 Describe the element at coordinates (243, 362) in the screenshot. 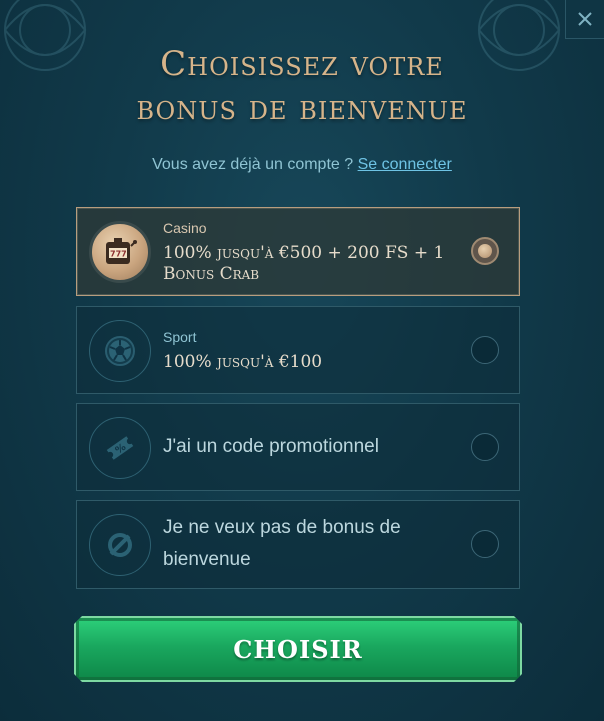

I see `option-offer: 100% jusqu'à €100` at that location.